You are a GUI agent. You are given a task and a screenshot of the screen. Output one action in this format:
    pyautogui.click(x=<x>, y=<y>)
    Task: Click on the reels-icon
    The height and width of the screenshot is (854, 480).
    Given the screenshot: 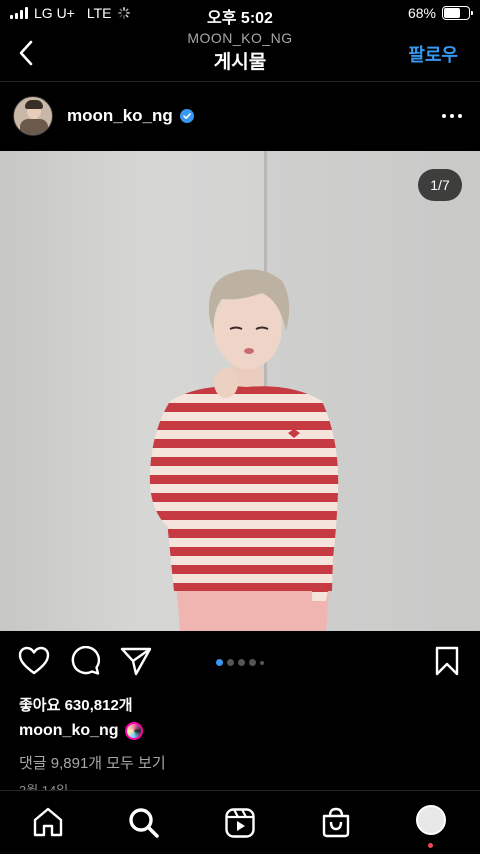 What is the action you would take?
    pyautogui.click(x=240, y=823)
    